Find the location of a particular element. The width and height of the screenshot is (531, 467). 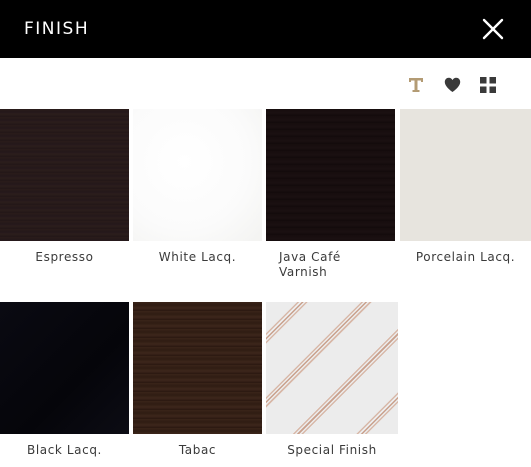

heart-icon is located at coordinates (452, 84).